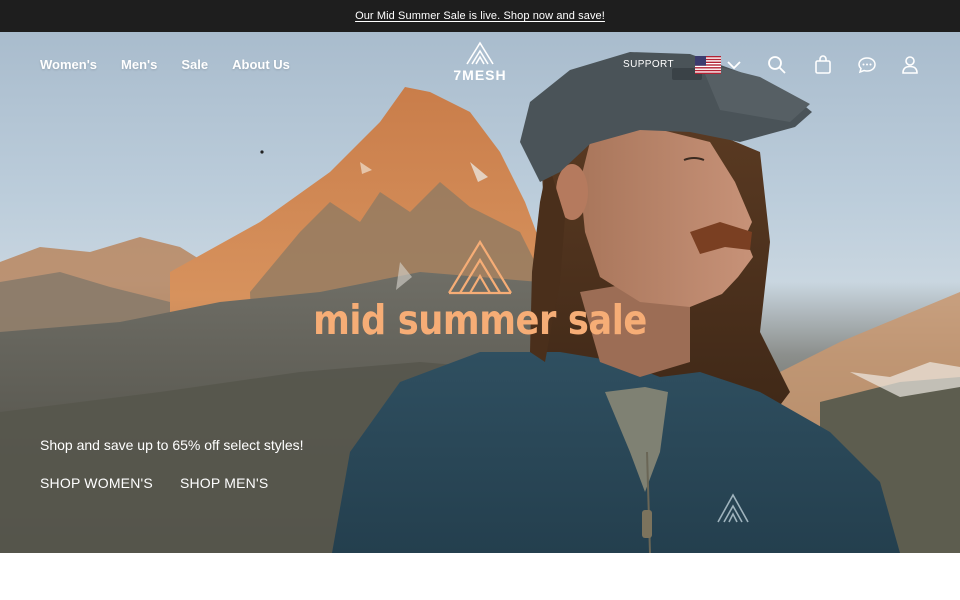 Image resolution: width=960 pixels, height=600 pixels. I want to click on country-selector, so click(718, 65).